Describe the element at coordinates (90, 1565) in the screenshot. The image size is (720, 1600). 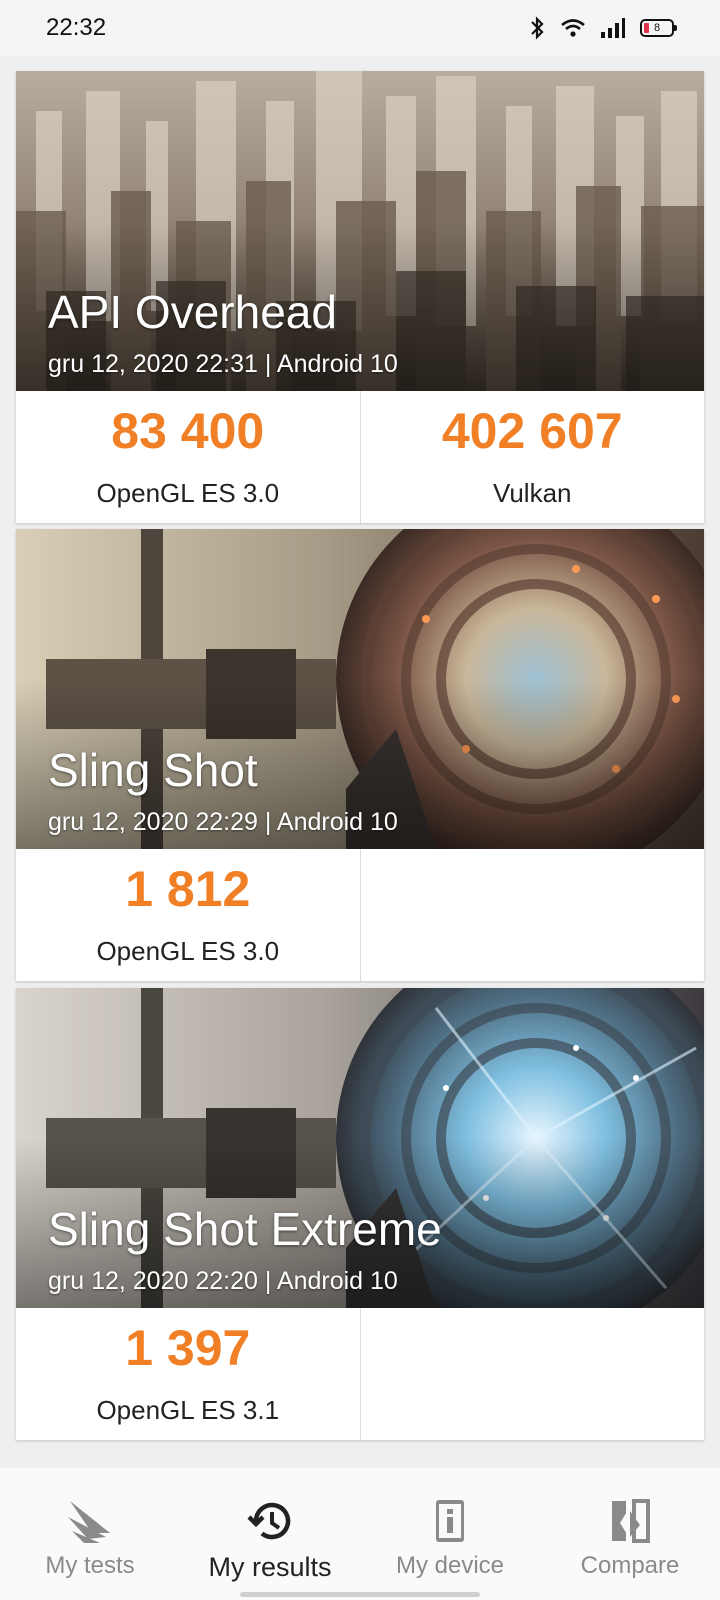
I see `nav-label: My tests` at that location.